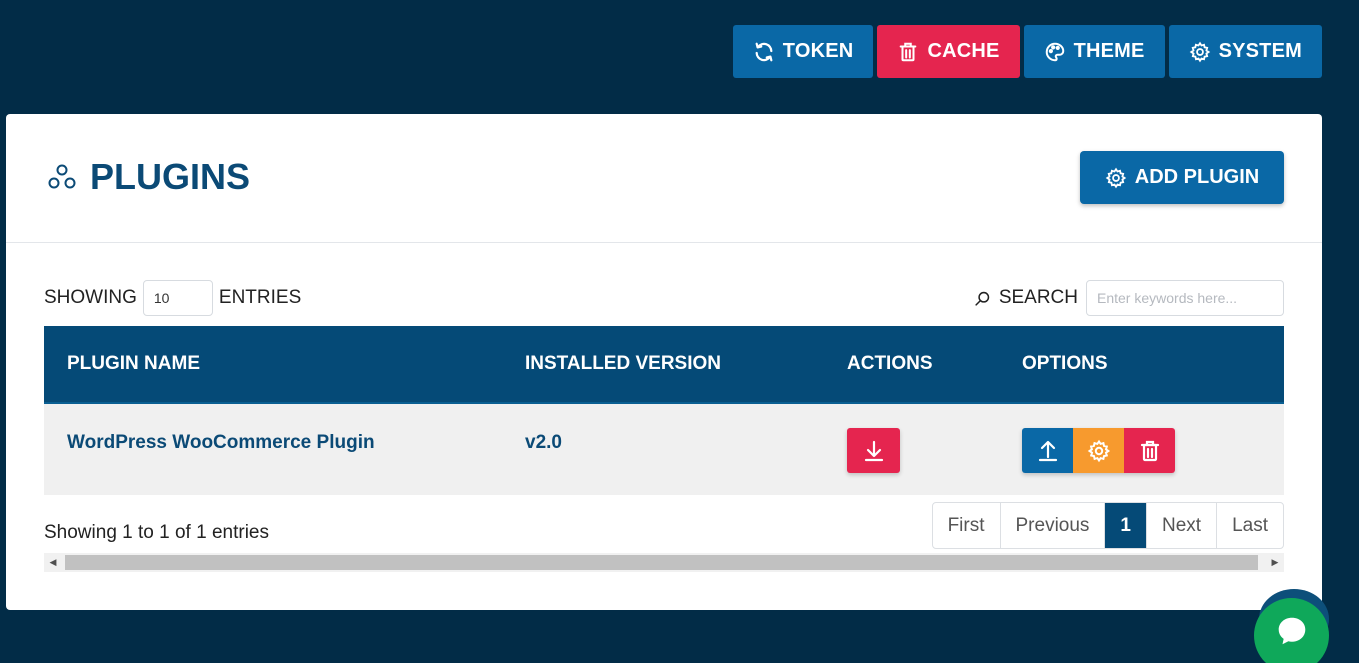 The image size is (1359, 663). I want to click on download-button, so click(873, 450).